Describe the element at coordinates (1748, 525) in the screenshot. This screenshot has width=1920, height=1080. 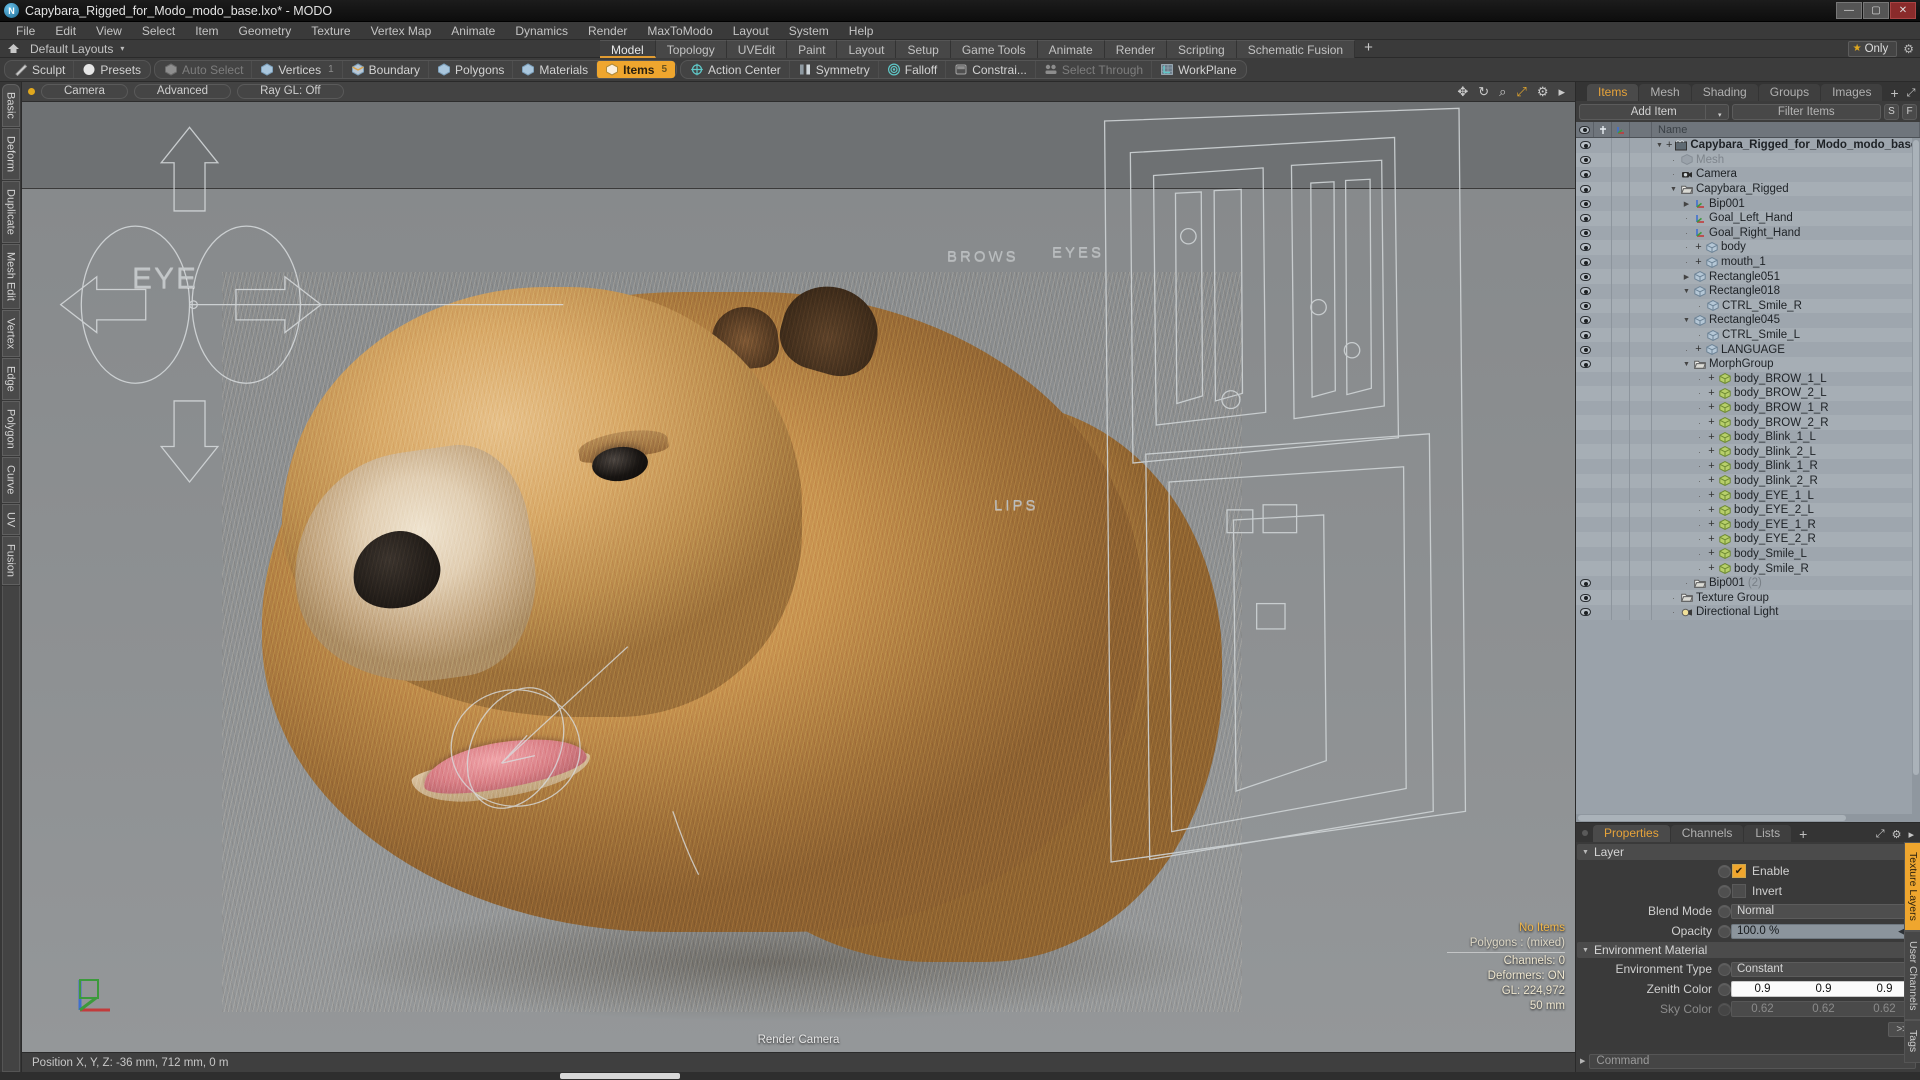
I see `table-row: · + body_EYE_1_R` at that location.